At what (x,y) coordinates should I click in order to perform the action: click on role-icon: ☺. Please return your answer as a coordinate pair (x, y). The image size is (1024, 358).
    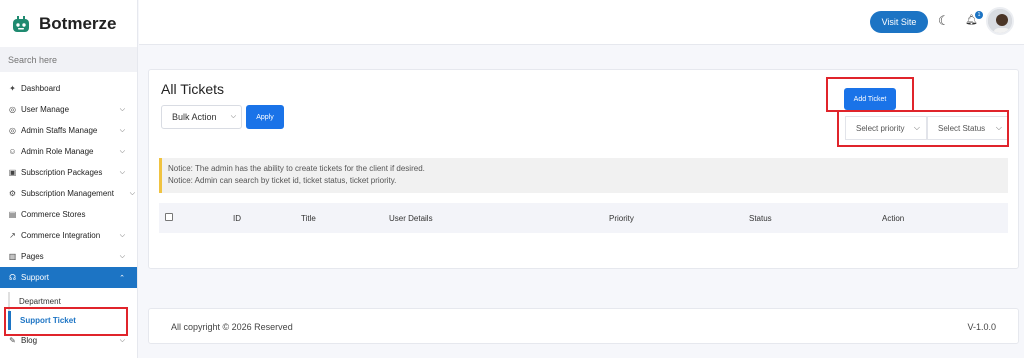
    Looking at the image, I should click on (12, 151).